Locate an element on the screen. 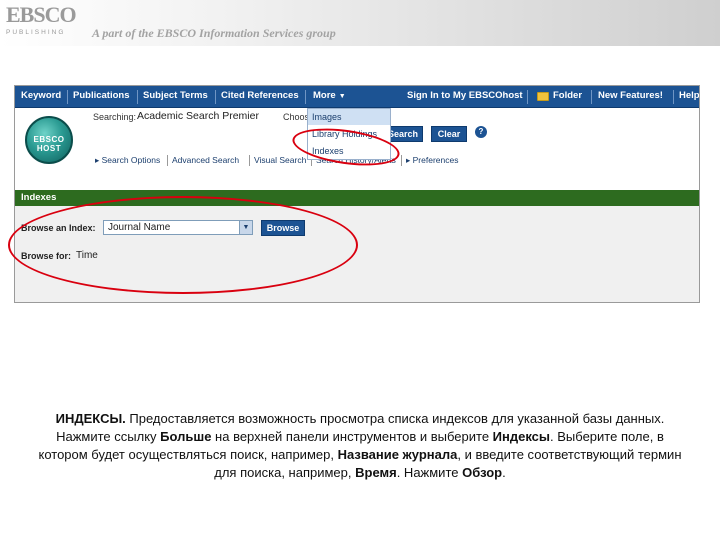 The height and width of the screenshot is (540, 720). preferences-link: ▸ Preferences is located at coordinates (432, 160).